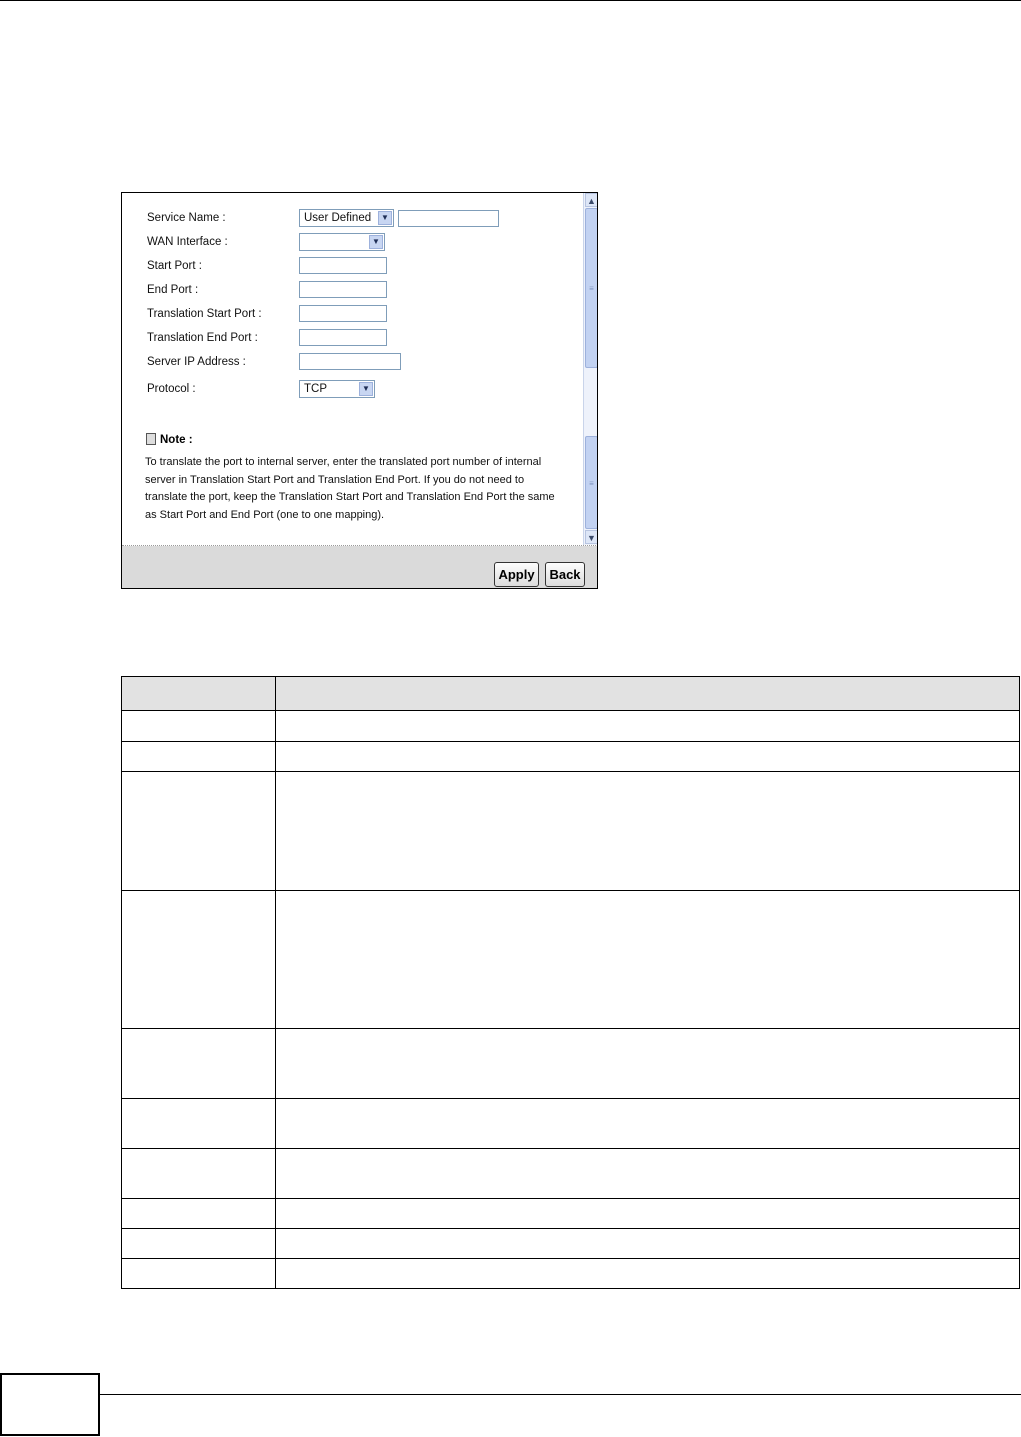 The image size is (1021, 1437). What do you see at coordinates (590, 369) in the screenshot?
I see `vertical-scrollbar: ▲ ≡ ≡ ▼` at bounding box center [590, 369].